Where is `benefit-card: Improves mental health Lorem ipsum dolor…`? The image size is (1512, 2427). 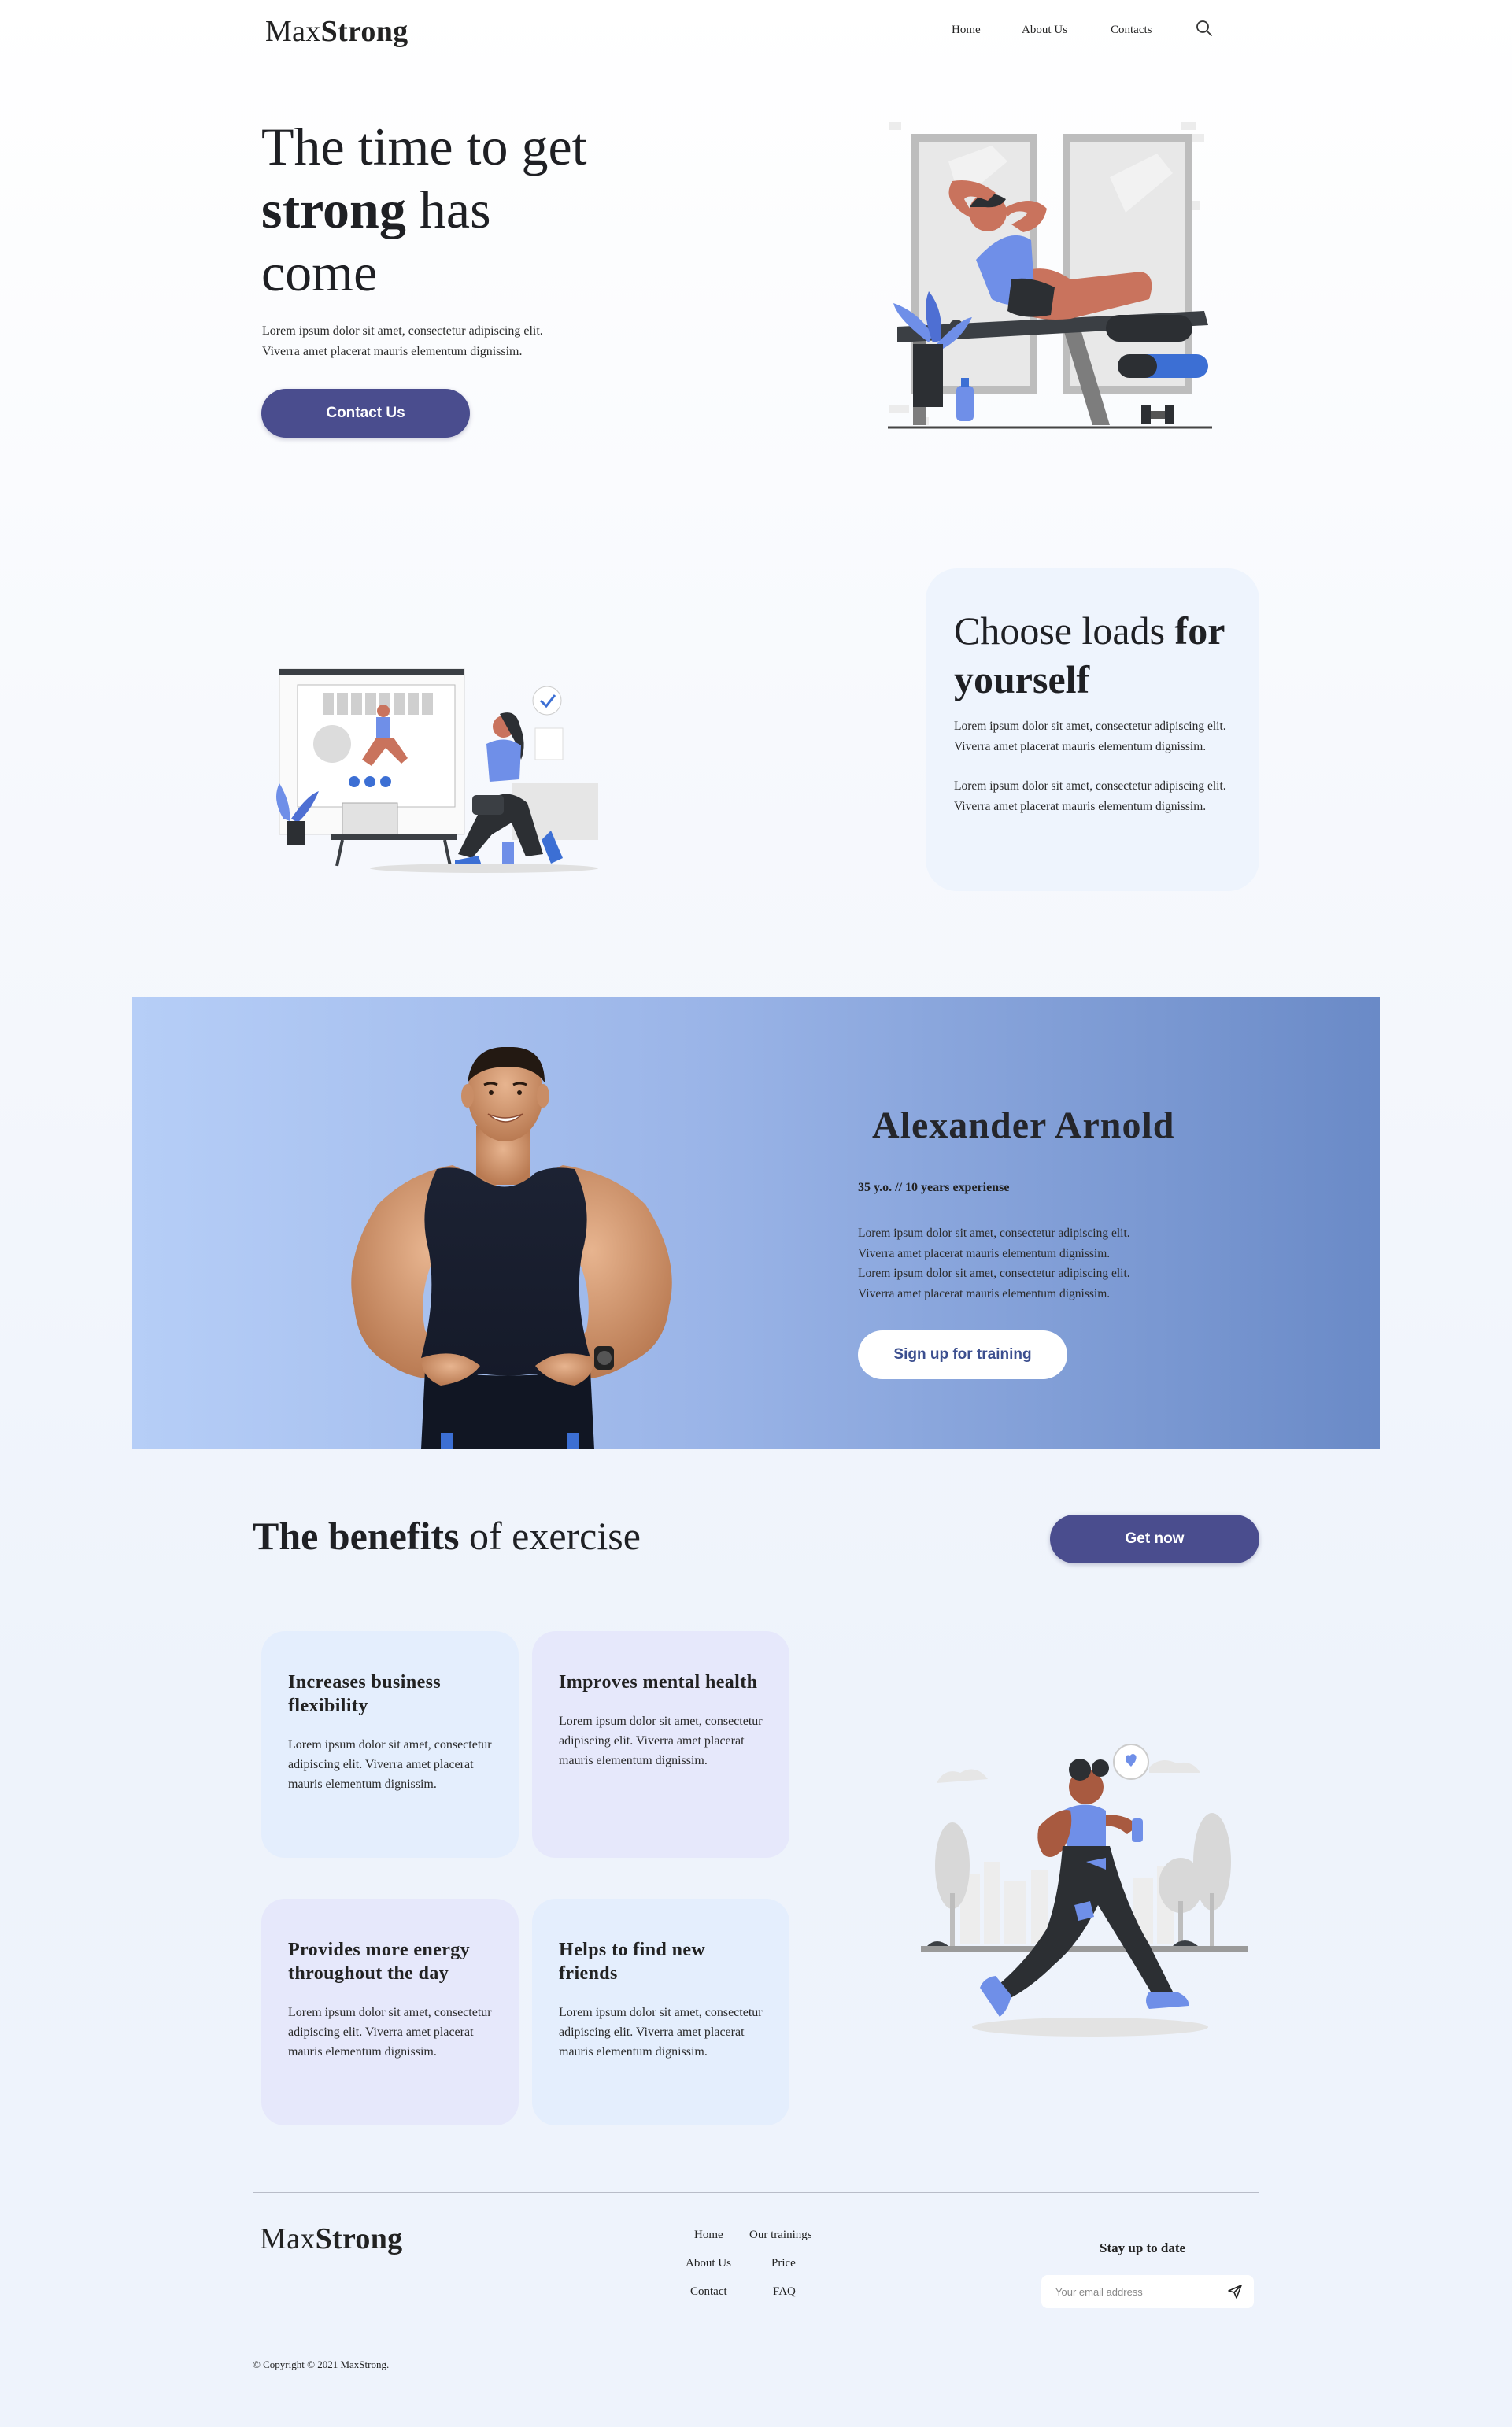 benefit-card: Improves mental health Lorem ipsum dolor… is located at coordinates (660, 1744).